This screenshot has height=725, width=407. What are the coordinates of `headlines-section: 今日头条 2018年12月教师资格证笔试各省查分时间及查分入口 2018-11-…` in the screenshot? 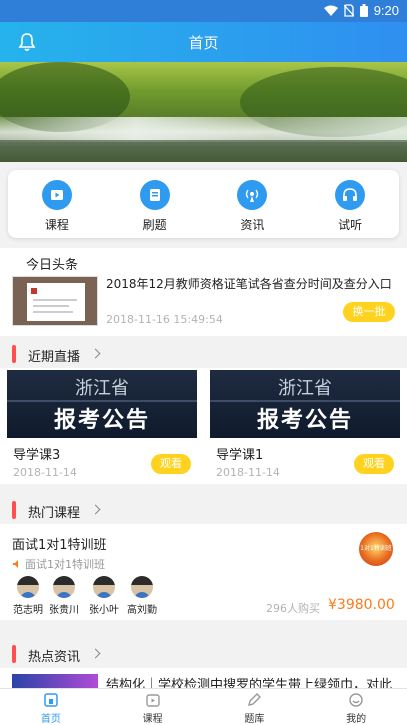 It's located at (203, 292).